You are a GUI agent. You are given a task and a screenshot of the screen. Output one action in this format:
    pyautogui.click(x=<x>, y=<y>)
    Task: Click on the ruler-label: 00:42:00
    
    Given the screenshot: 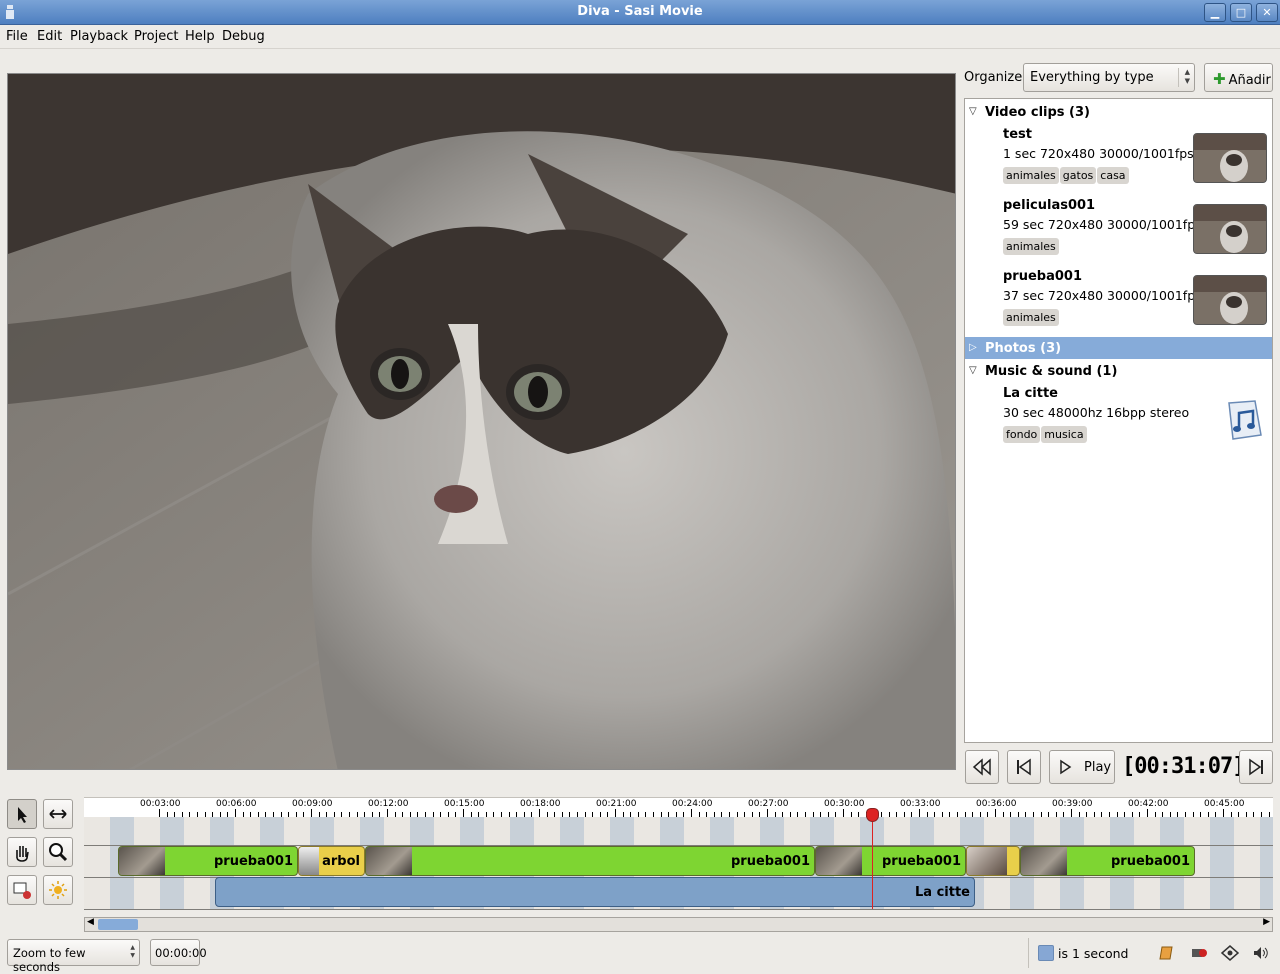 What is the action you would take?
    pyautogui.click(x=1148, y=804)
    